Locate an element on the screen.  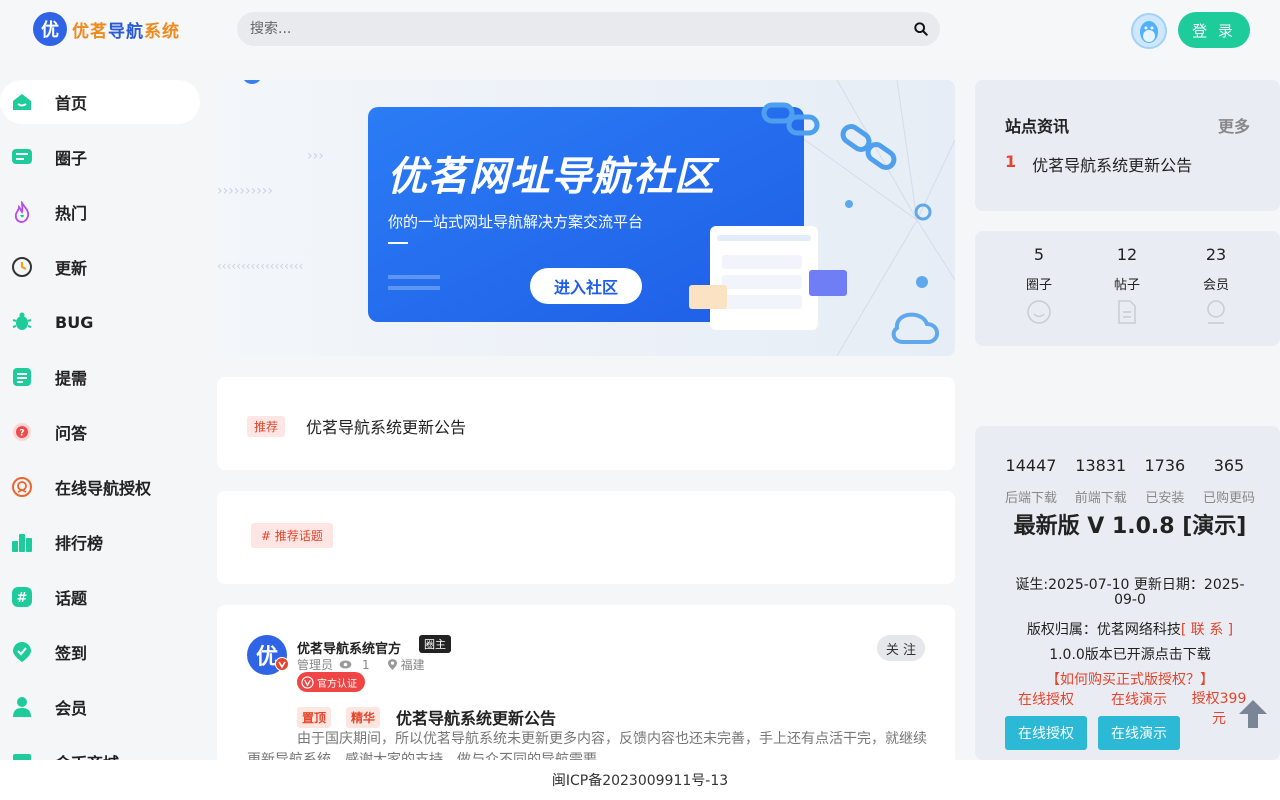
sidebar-item-label: 签到 is located at coordinates (71, 653).